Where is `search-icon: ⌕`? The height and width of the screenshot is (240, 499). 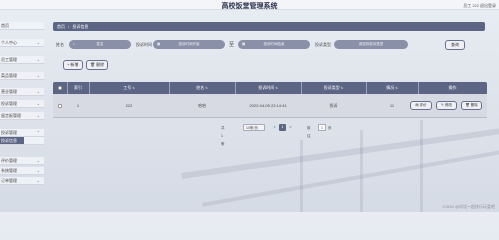
search-icon: ⌕ is located at coordinates (74, 44).